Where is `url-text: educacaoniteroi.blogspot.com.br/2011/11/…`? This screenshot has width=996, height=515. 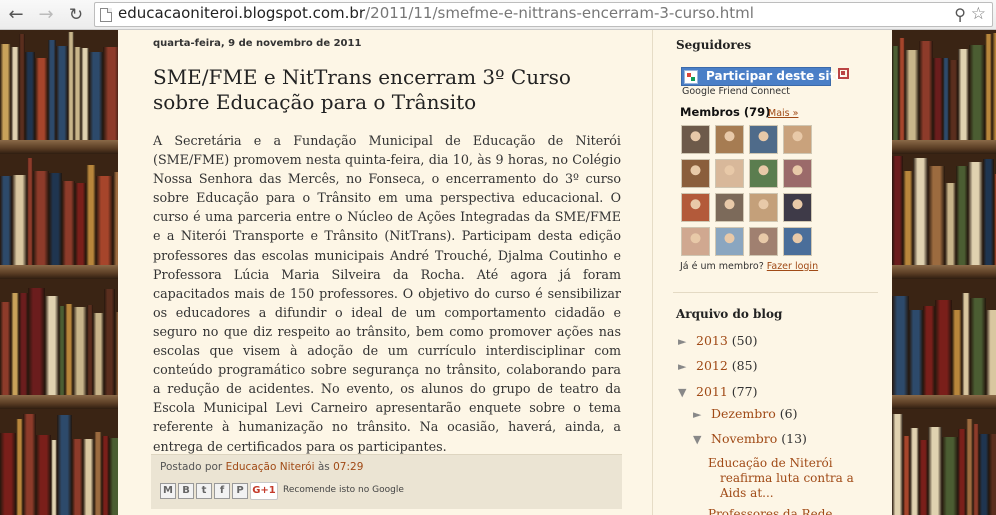
url-text: educacaoniteroi.blogspot.com.br/2011/11/… is located at coordinates (436, 13).